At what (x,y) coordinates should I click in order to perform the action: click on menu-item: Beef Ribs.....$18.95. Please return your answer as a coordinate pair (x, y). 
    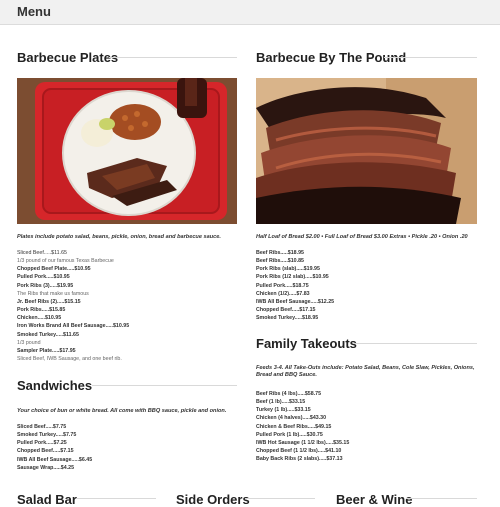
    Looking at the image, I should click on (280, 253).